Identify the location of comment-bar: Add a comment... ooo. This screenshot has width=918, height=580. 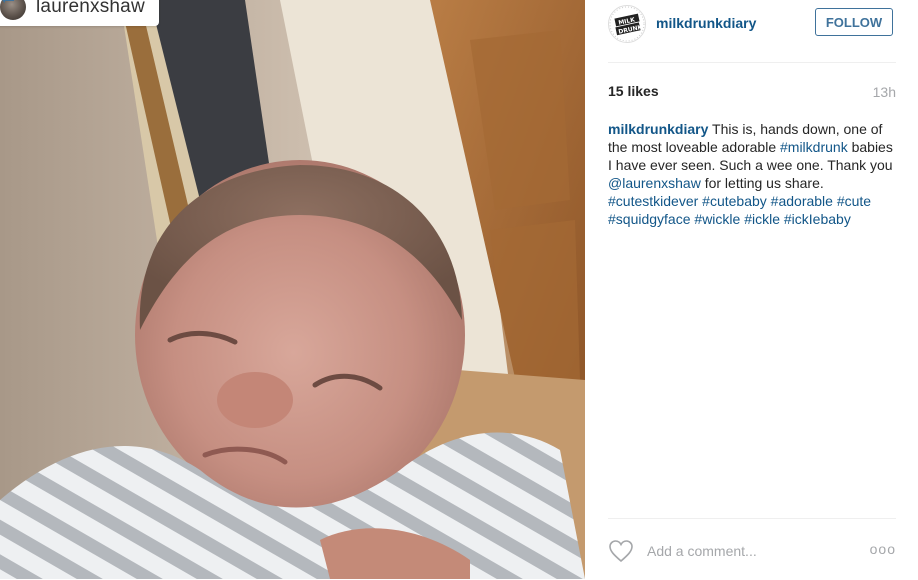
(752, 549).